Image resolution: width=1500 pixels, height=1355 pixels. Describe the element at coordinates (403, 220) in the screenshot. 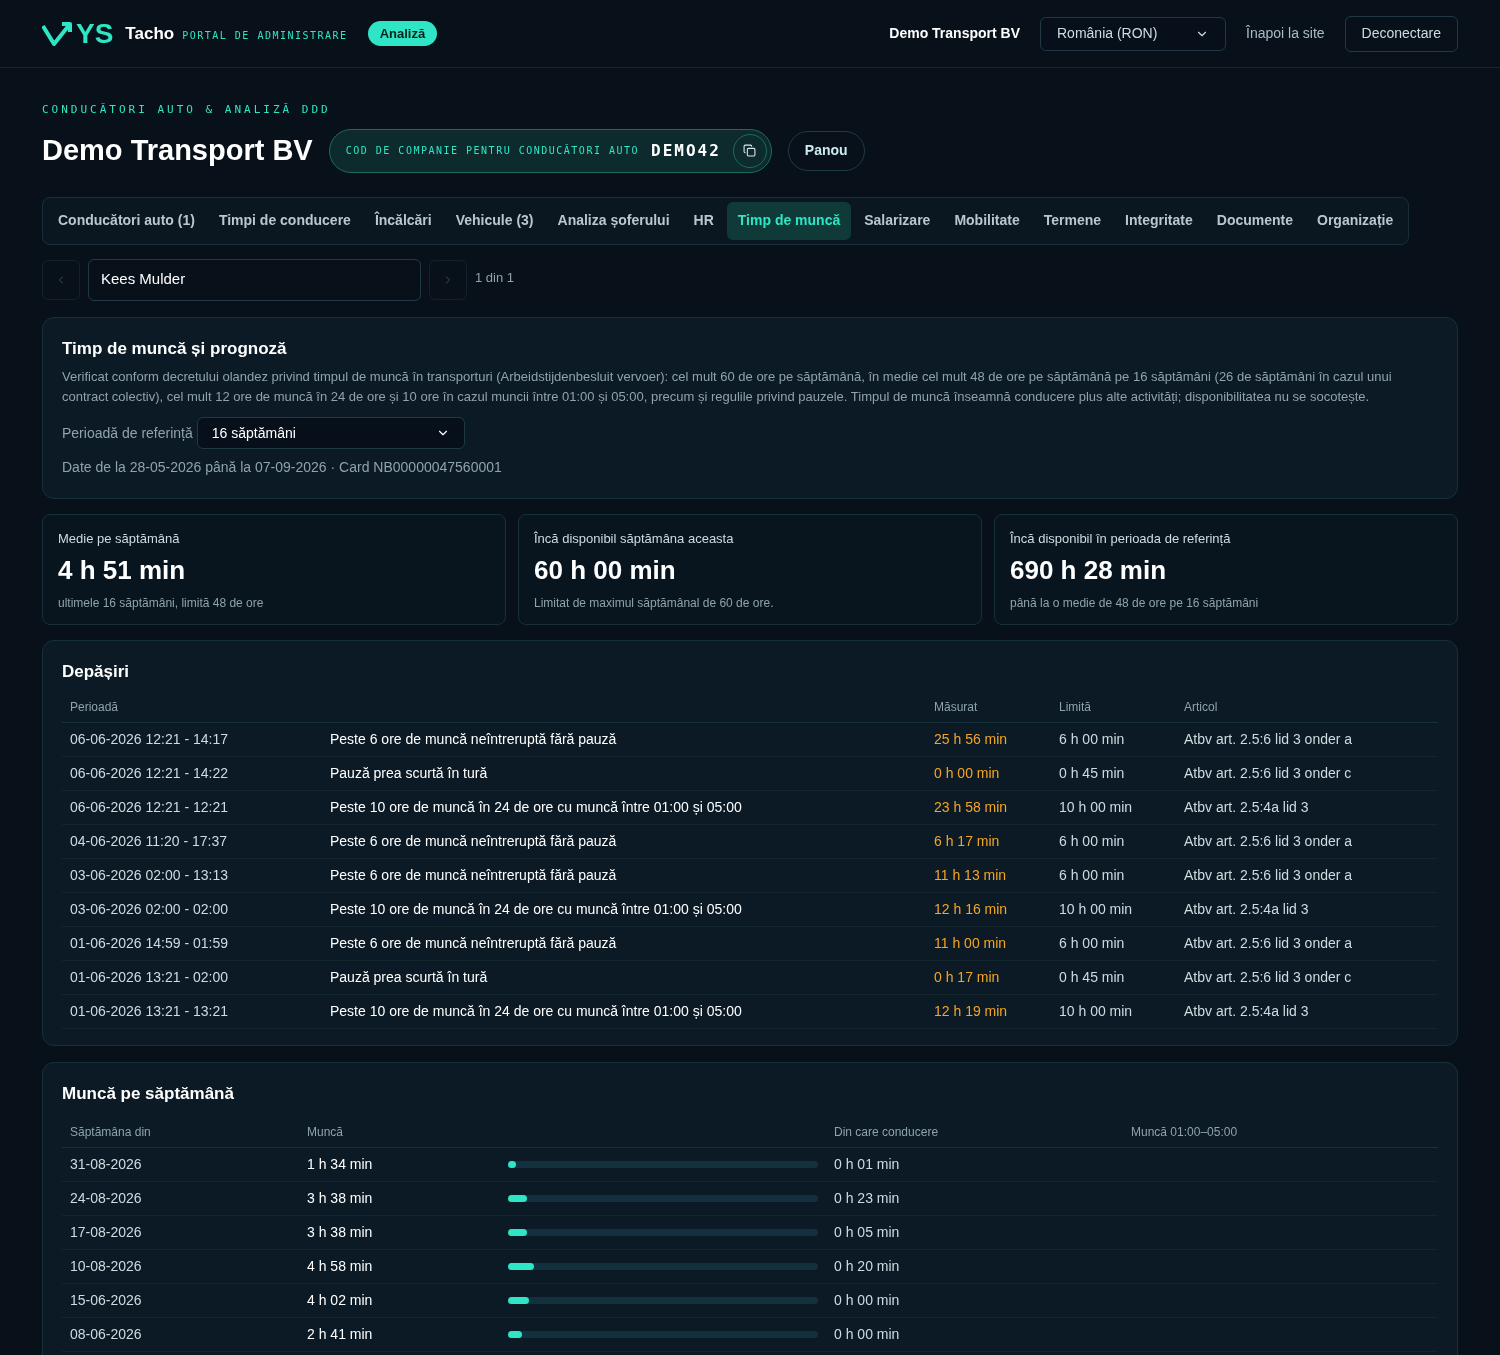

I see `tab: Încălcări` at that location.